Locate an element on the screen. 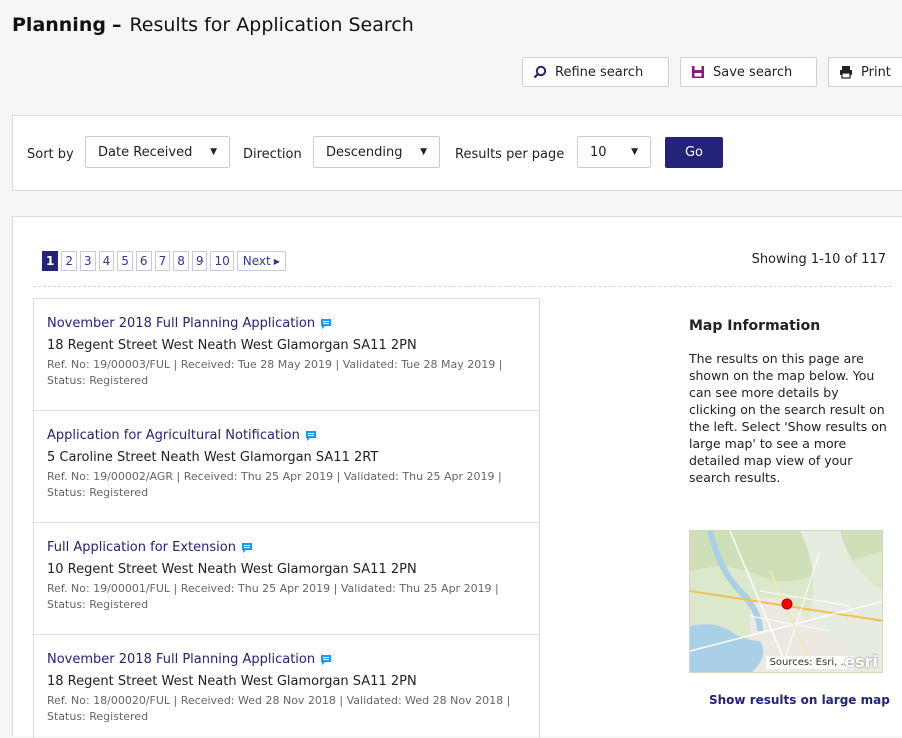  results-per-page-label: Results per page is located at coordinates (510, 154).